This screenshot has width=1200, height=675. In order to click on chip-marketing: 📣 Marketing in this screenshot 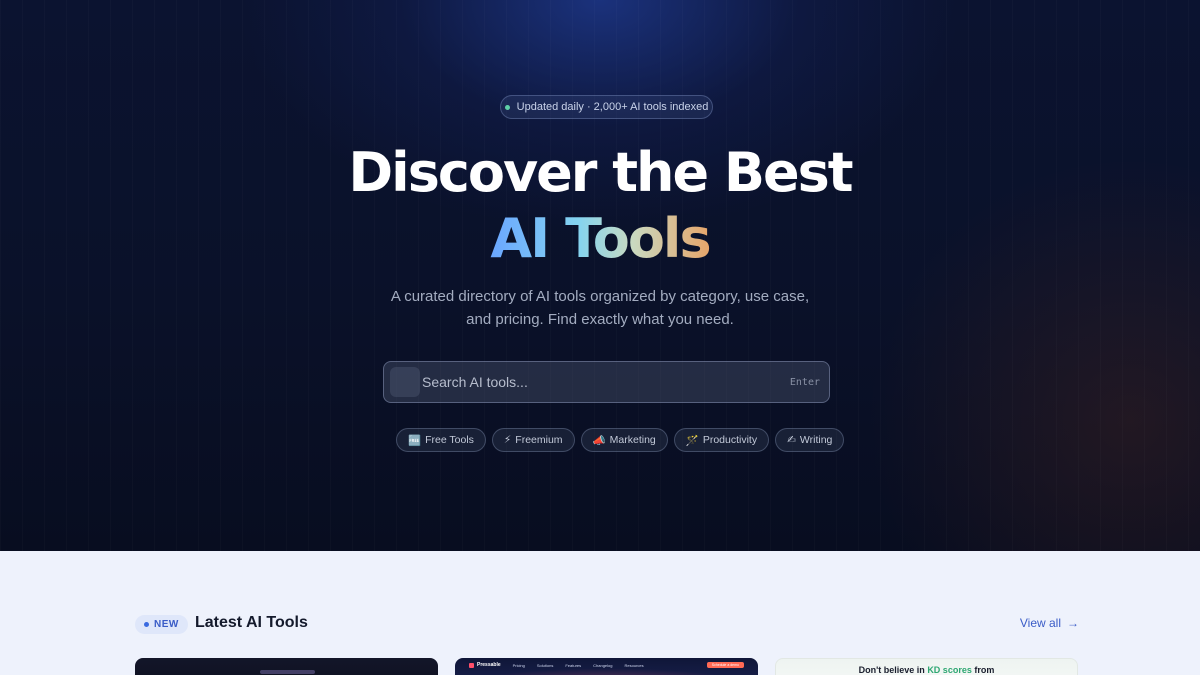, I will do `click(624, 440)`.